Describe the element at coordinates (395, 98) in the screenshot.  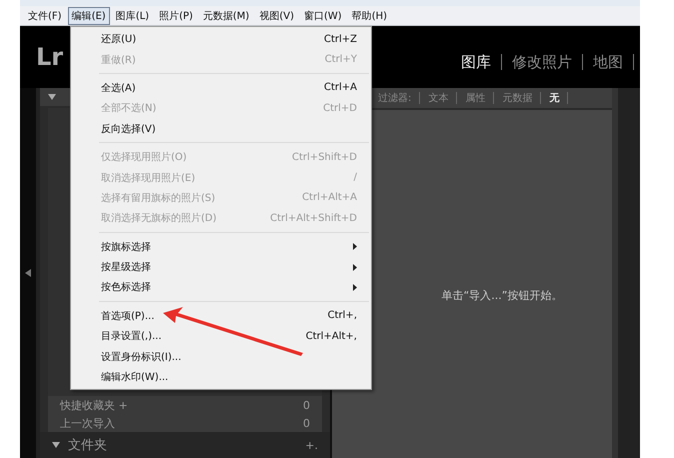
I see `filter-label: 过滤器:` at that location.